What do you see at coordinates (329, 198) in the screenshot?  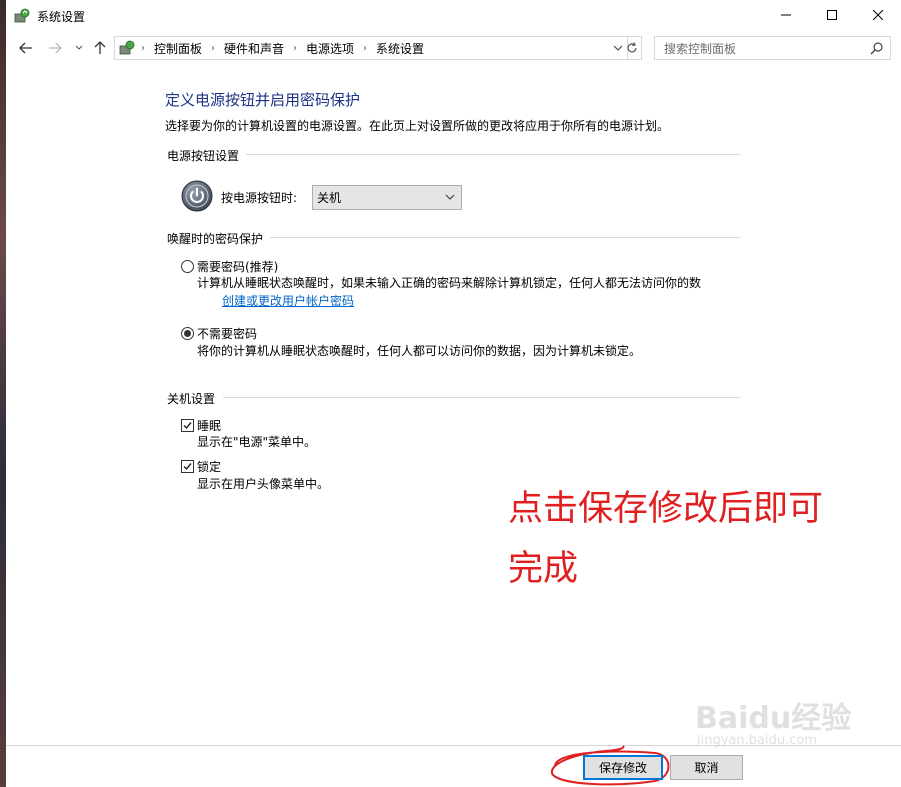 I see `power-button-action-value: 关机` at bounding box center [329, 198].